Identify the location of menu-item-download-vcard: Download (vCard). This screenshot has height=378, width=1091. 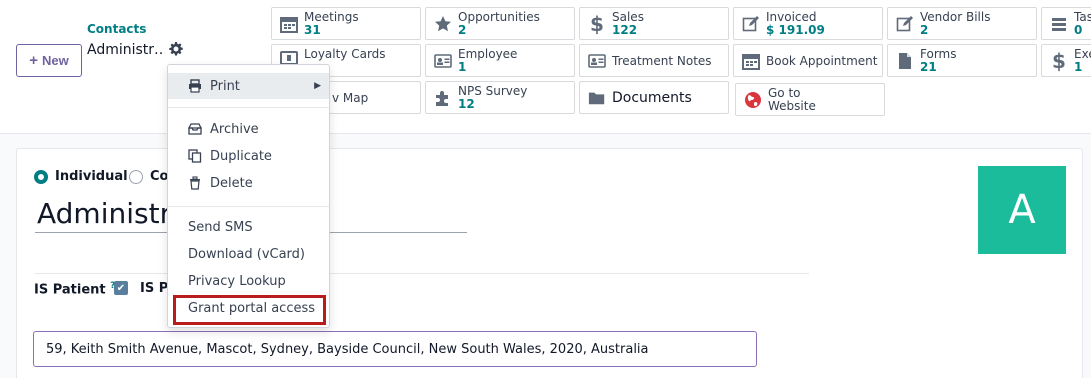
(248, 254).